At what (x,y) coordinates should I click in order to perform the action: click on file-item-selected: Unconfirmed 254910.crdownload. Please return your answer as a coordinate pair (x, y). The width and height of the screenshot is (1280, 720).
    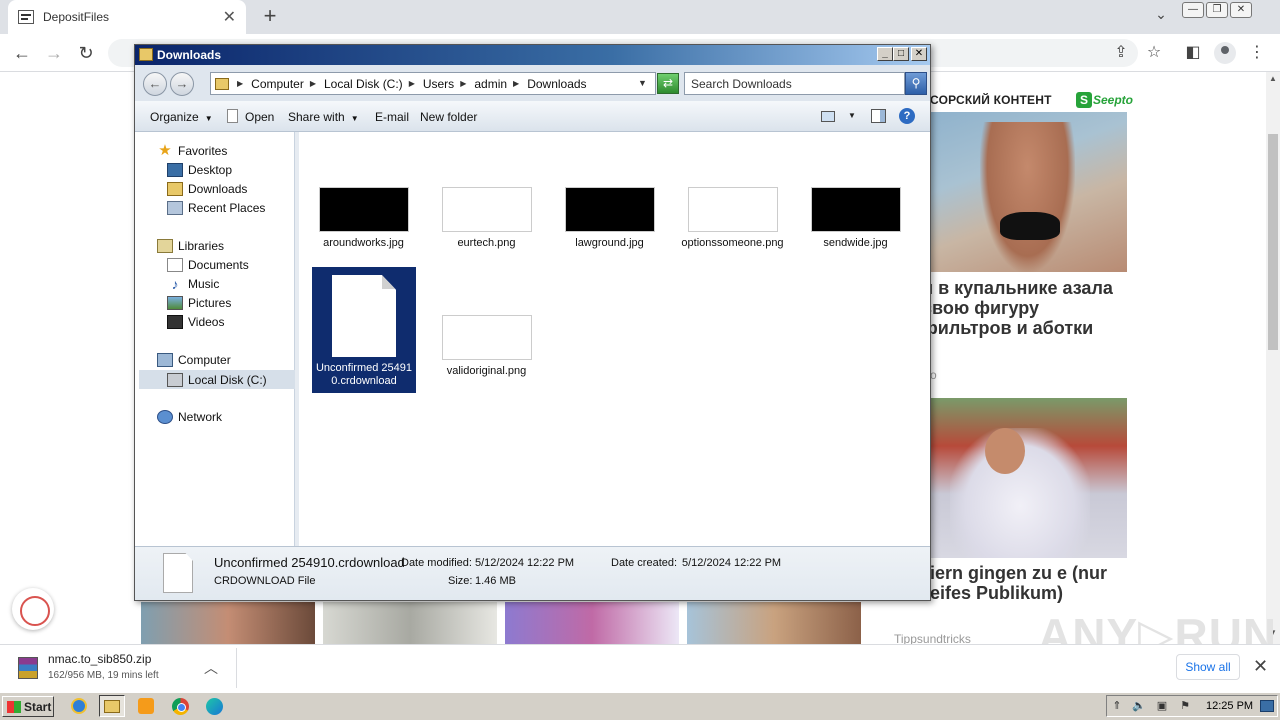
    Looking at the image, I should click on (364, 330).